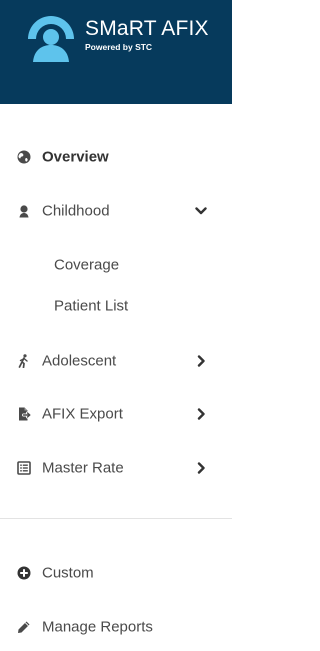 This screenshot has height=651, width=320. I want to click on nav-item-afix-export: AFIX Export, so click(116, 414).